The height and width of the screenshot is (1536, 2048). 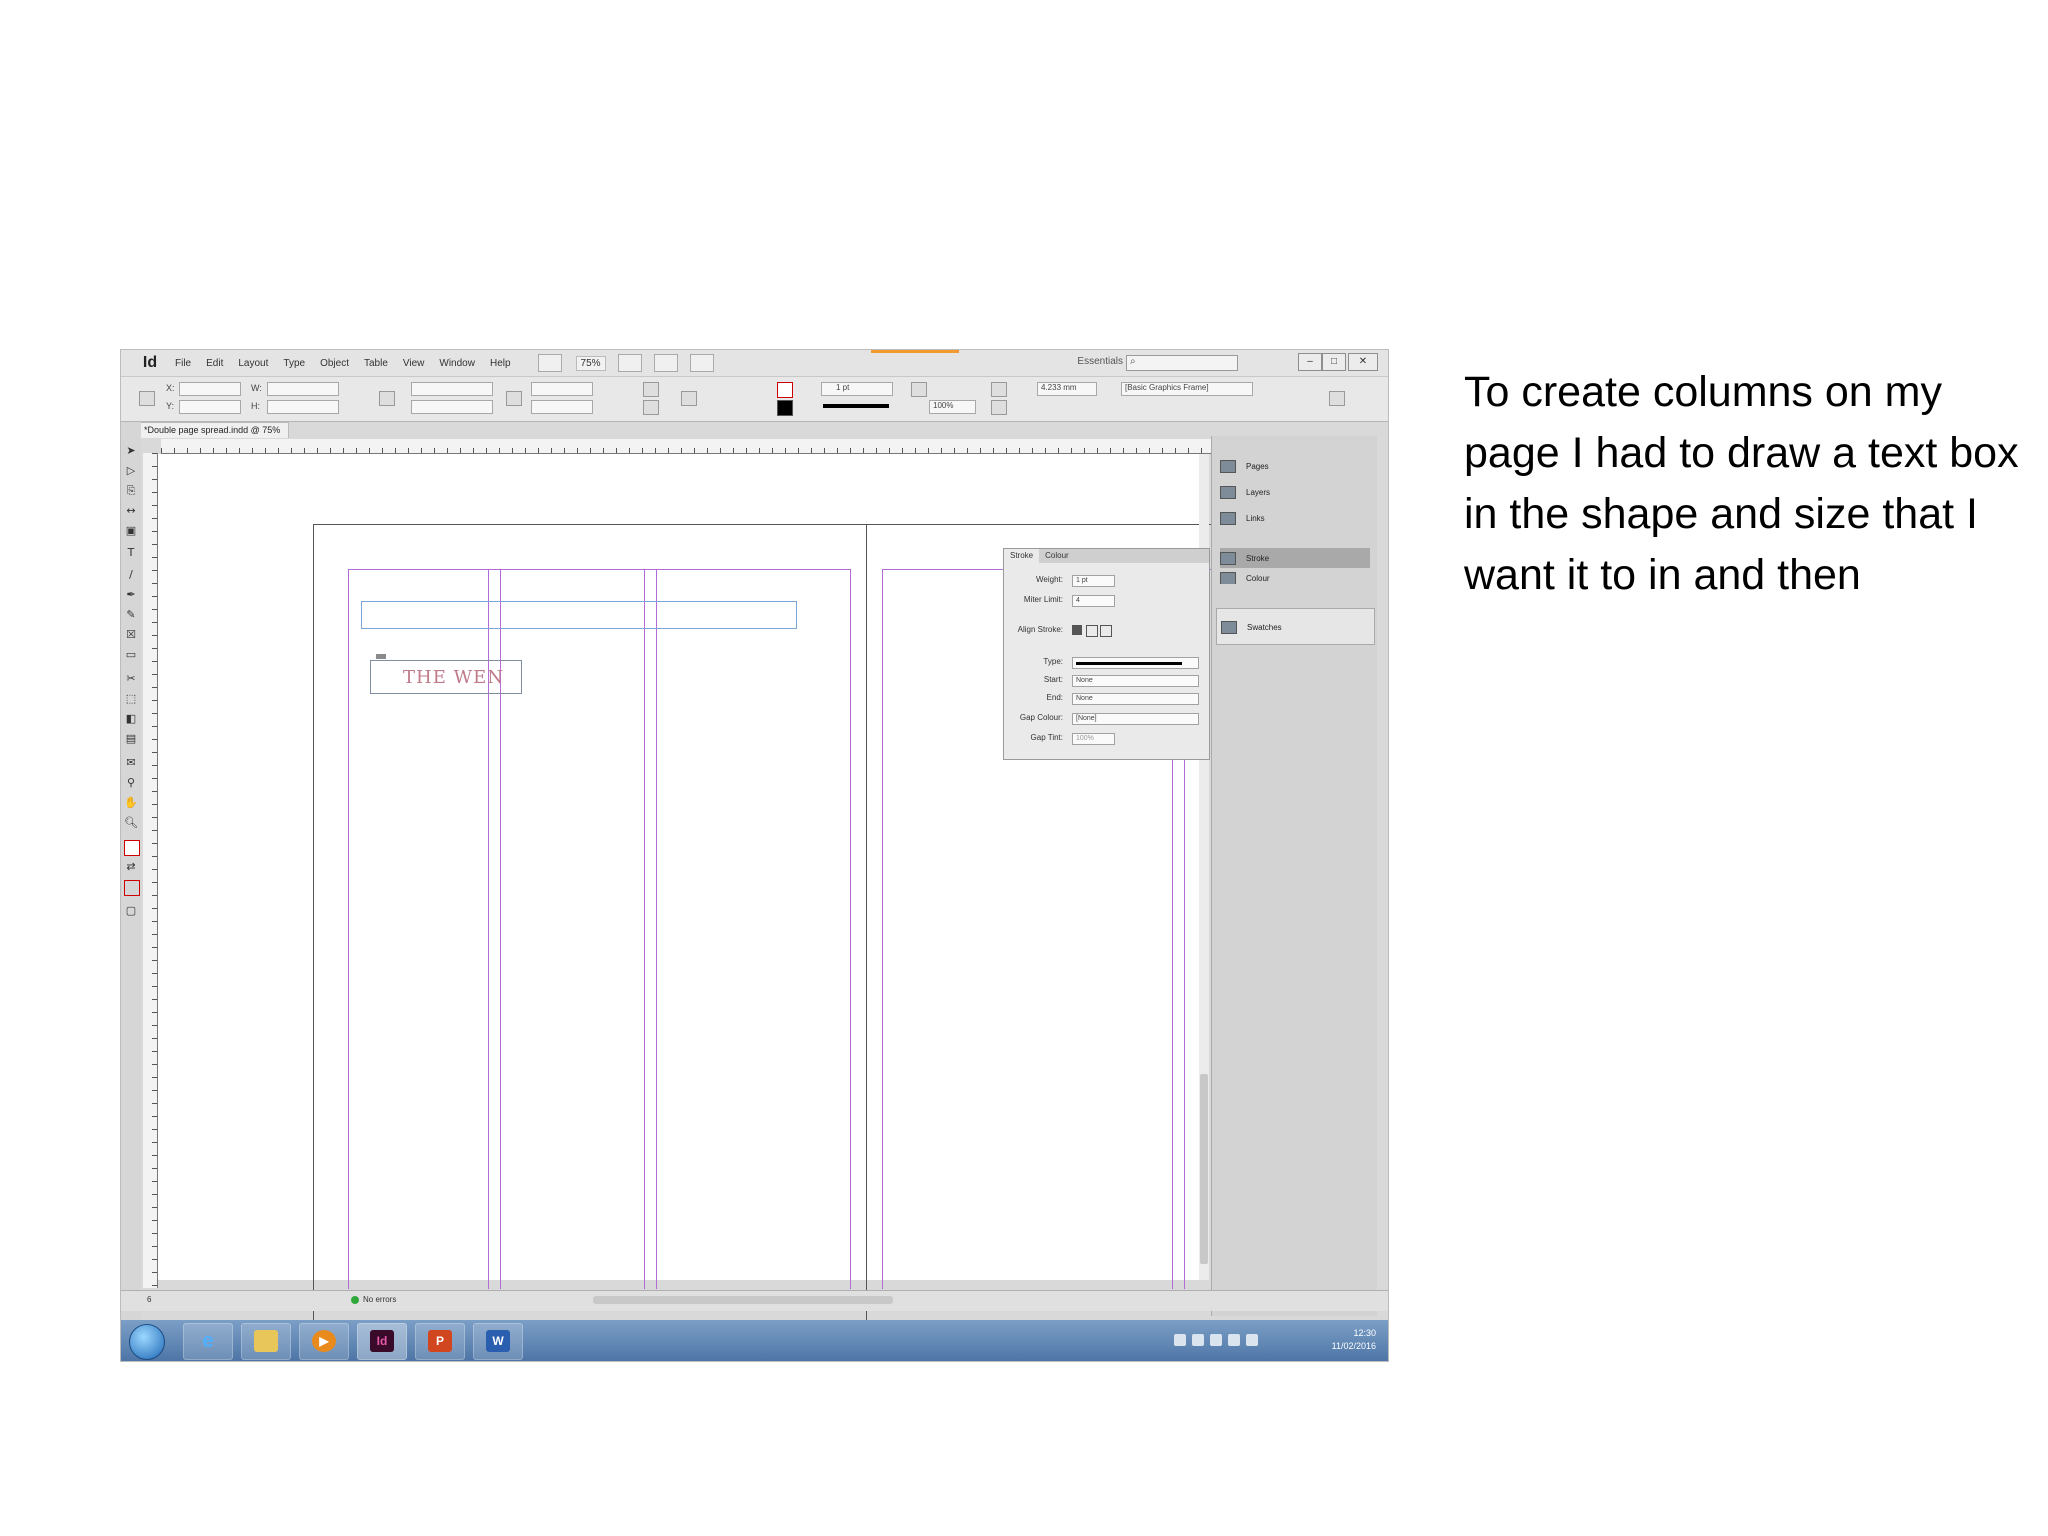 What do you see at coordinates (208, 1341) in the screenshot?
I see `taskbar-ie: e` at bounding box center [208, 1341].